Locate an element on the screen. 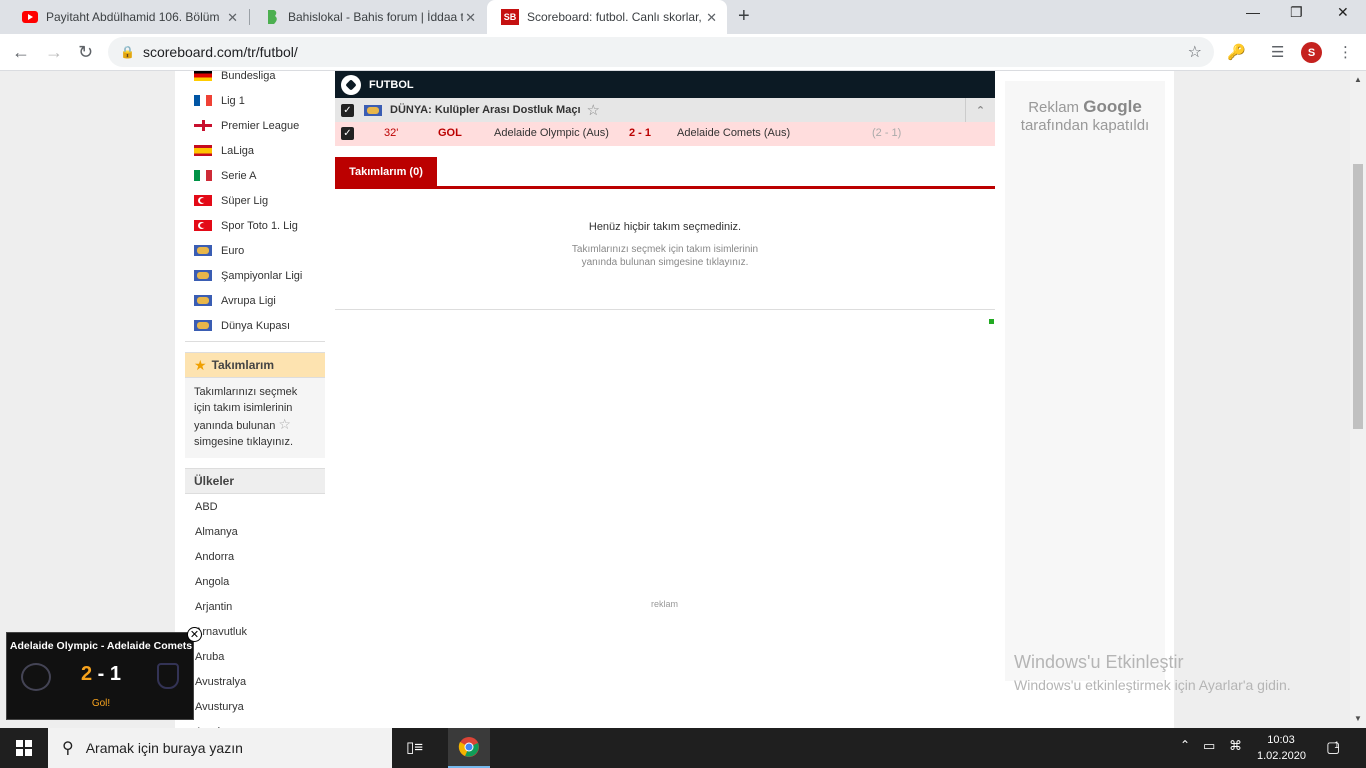 The width and height of the screenshot is (1366, 768). league-item: Süper Lig is located at coordinates (255, 200).